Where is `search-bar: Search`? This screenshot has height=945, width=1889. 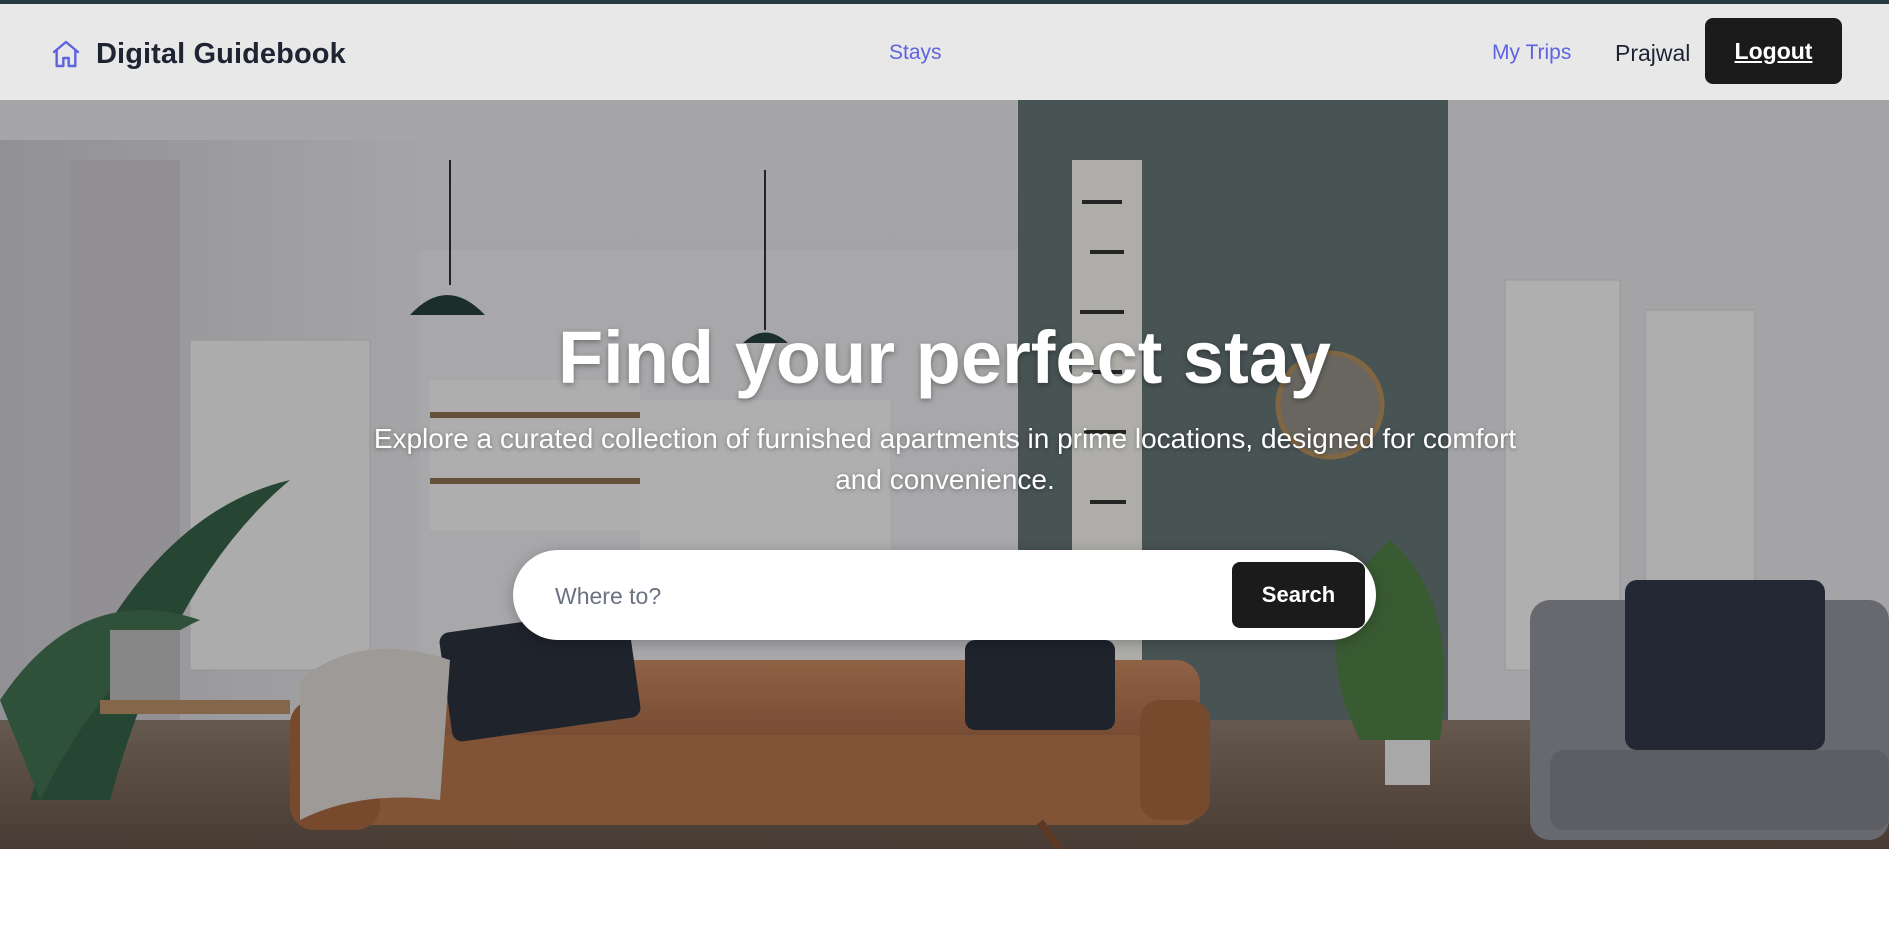
search-bar: Search is located at coordinates (944, 595).